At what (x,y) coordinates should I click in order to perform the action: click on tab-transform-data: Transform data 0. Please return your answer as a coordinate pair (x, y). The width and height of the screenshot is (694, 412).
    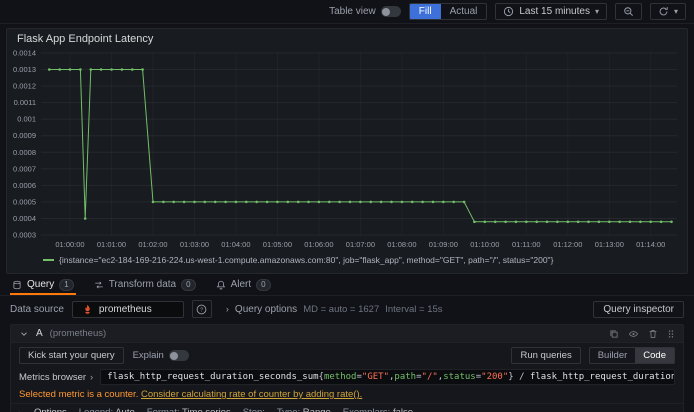
    Looking at the image, I should click on (145, 285).